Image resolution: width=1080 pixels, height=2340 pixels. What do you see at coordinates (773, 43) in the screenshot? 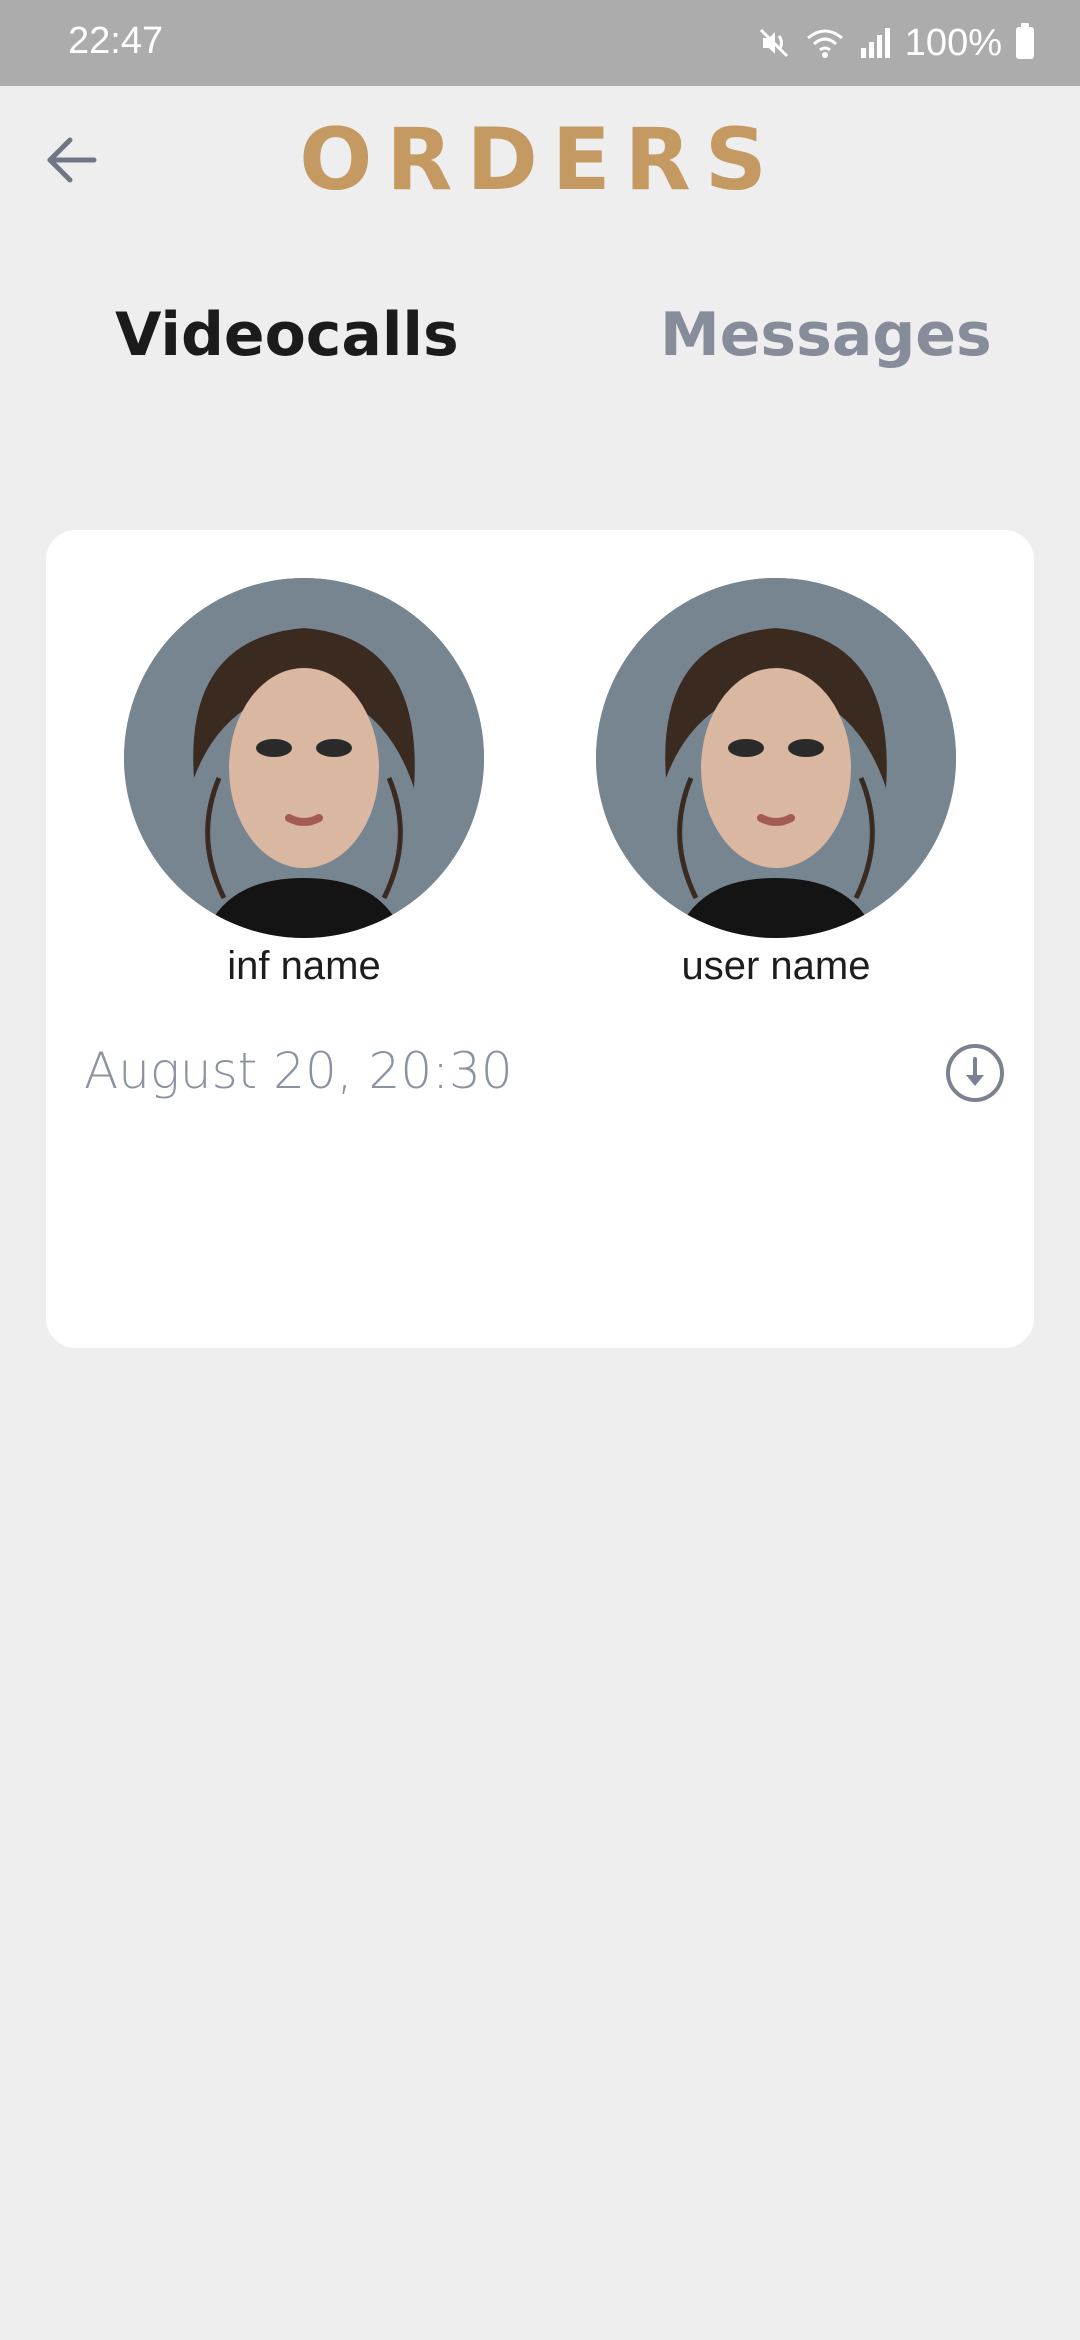
I see `mute-icon` at bounding box center [773, 43].